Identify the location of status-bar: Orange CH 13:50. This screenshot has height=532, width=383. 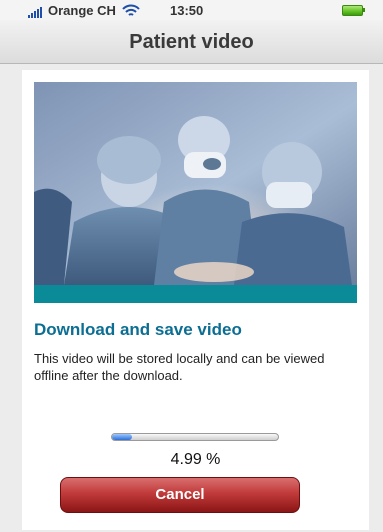
(191, 10).